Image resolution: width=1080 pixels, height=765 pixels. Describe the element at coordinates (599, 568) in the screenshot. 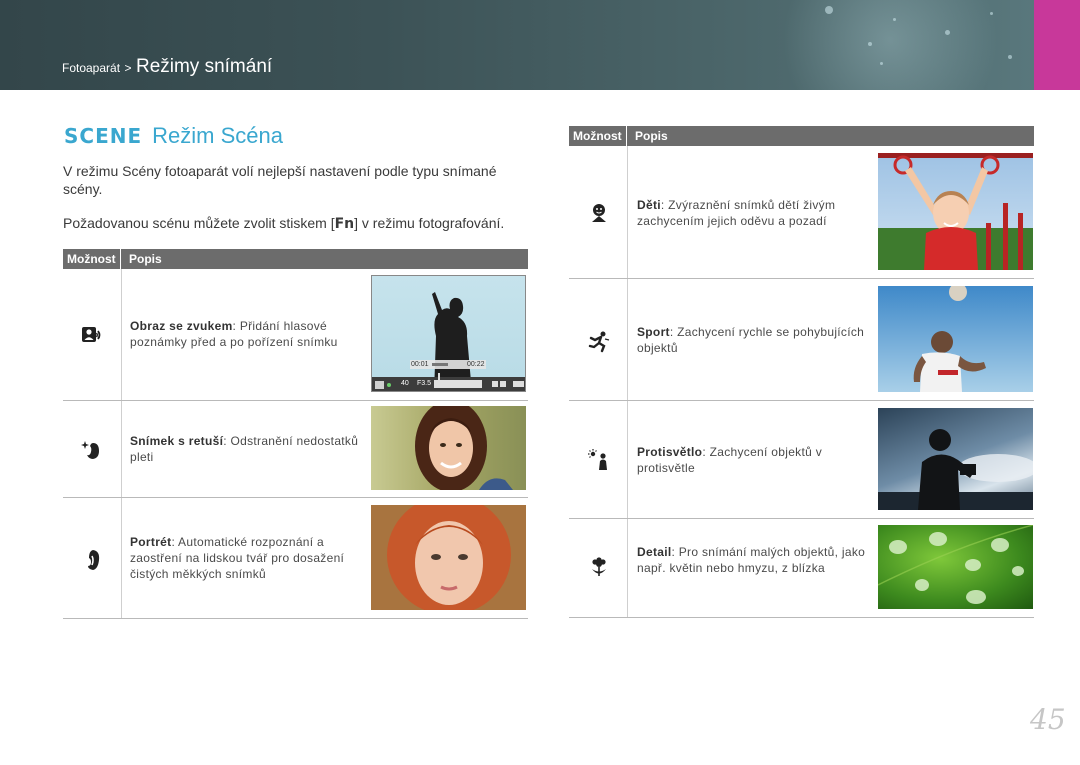

I see `macro-flower-icon` at that location.